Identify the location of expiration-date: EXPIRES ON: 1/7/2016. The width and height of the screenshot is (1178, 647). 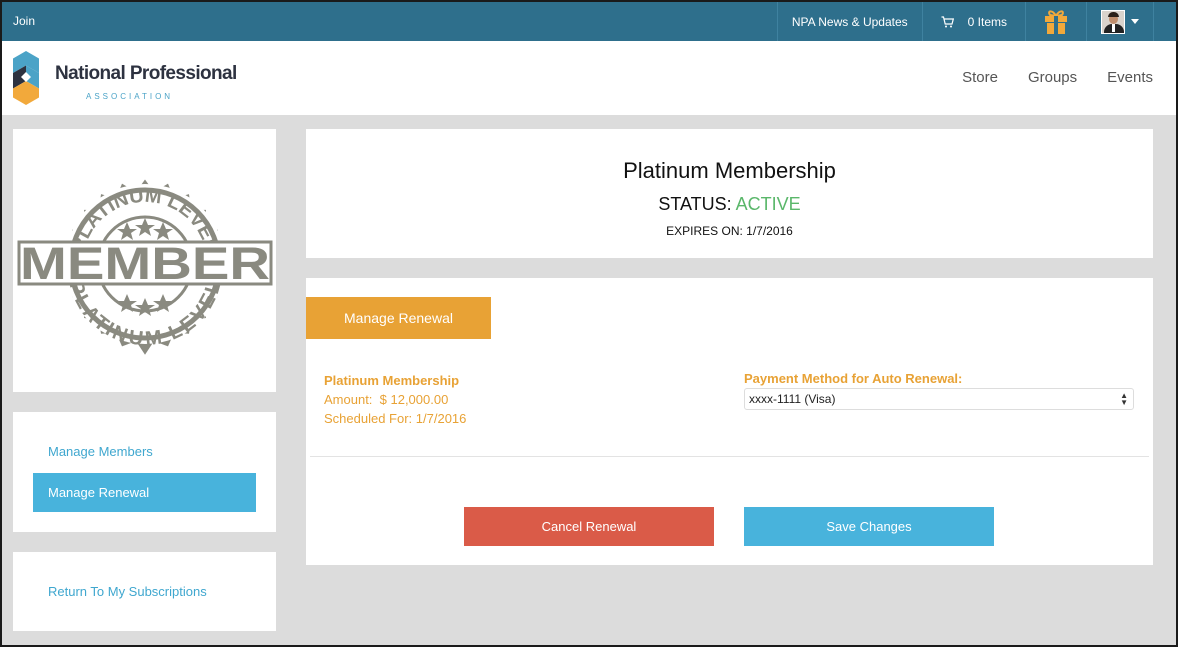
(729, 231).